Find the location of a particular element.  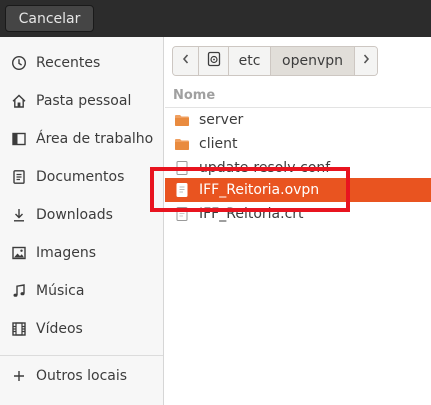

sidebar-item-pasta-pessoal: Pasta pessoal is located at coordinates (82, 101).